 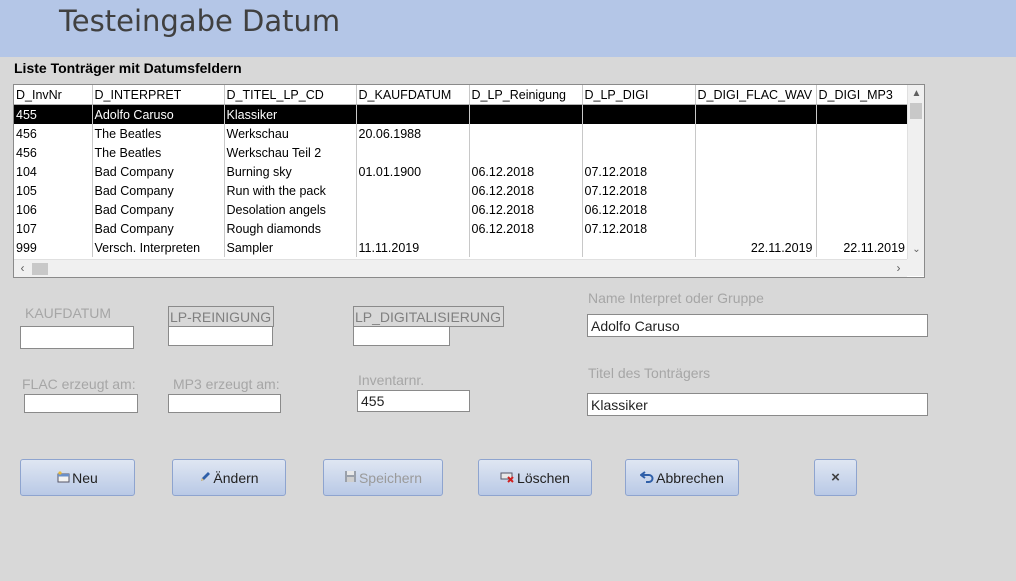 I want to click on scroll-up-icon: ▲, so click(x=916, y=93).